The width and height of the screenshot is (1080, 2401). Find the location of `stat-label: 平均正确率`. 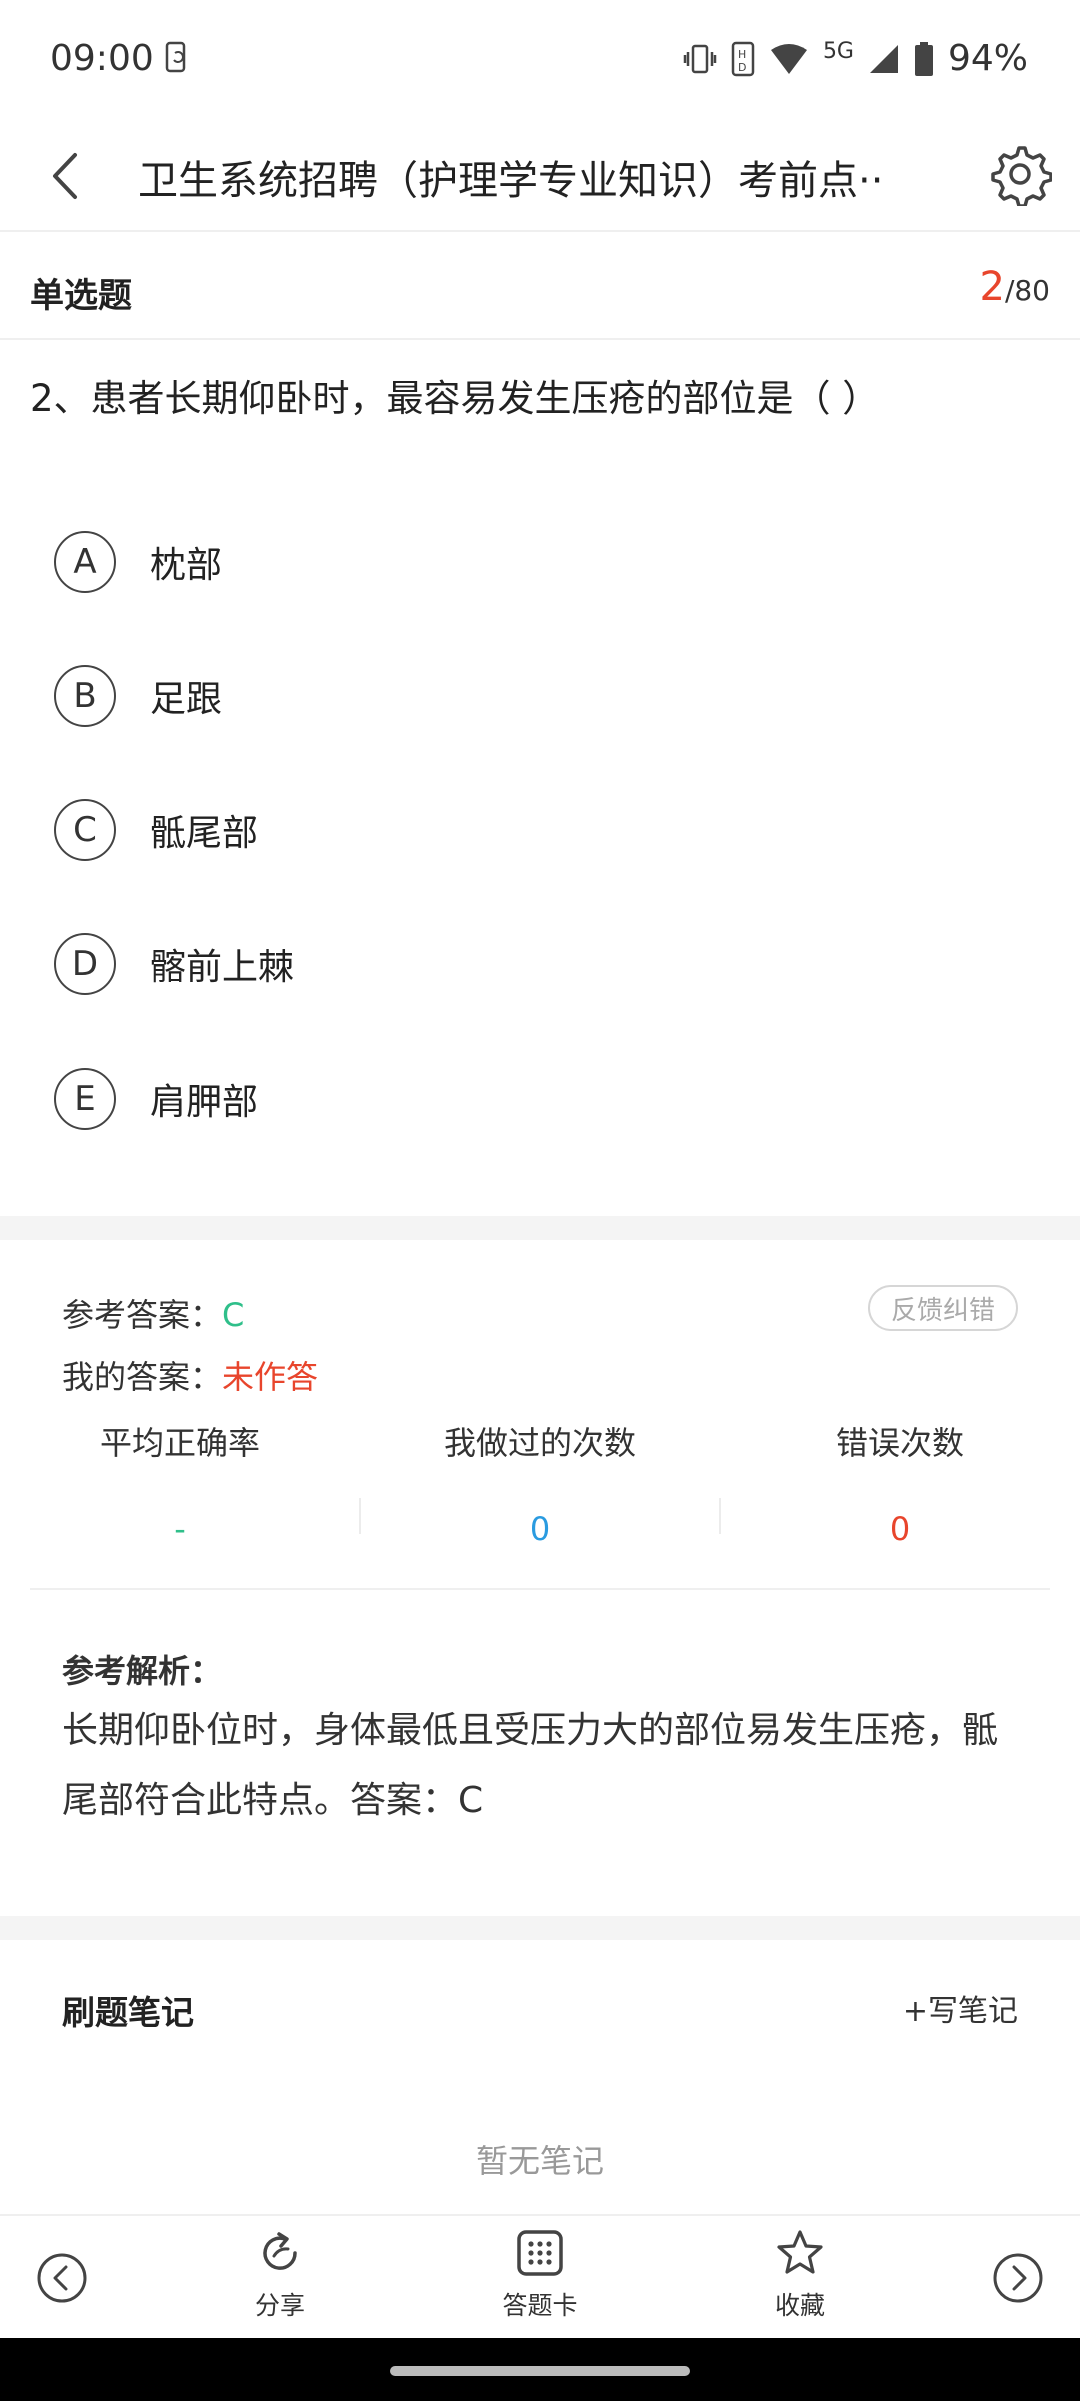

stat-label: 平均正确率 is located at coordinates (179, 1443).